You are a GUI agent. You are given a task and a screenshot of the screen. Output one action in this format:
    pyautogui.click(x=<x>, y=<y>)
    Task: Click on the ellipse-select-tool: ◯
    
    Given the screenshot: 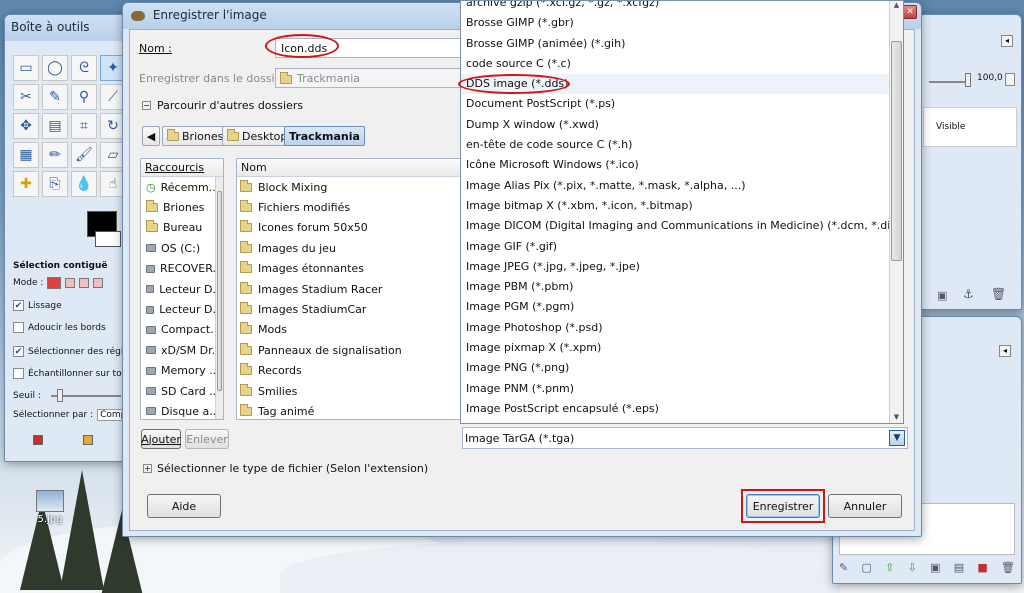 What is the action you would take?
    pyautogui.click(x=55, y=68)
    